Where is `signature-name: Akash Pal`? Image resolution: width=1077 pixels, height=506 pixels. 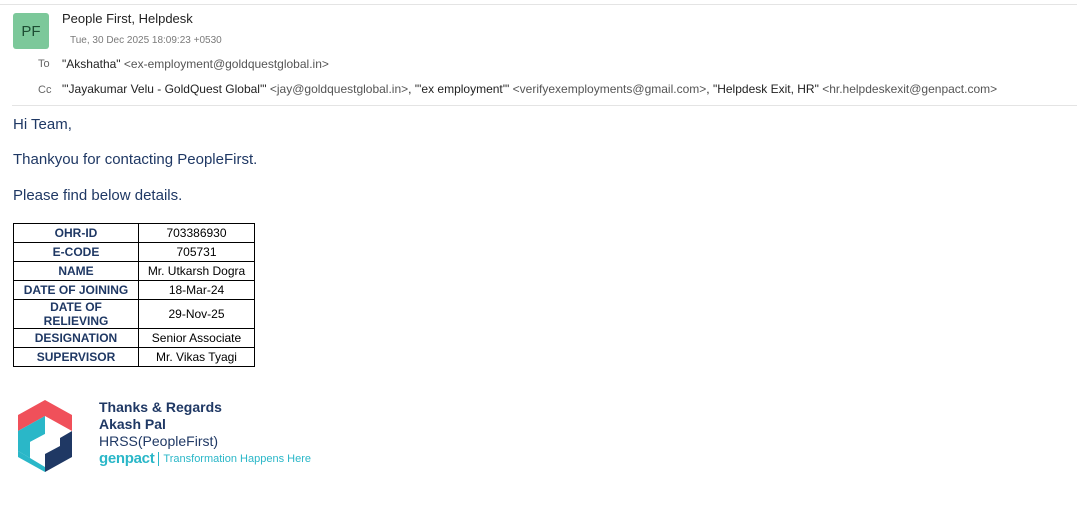 signature-name: Akash Pal is located at coordinates (132, 424).